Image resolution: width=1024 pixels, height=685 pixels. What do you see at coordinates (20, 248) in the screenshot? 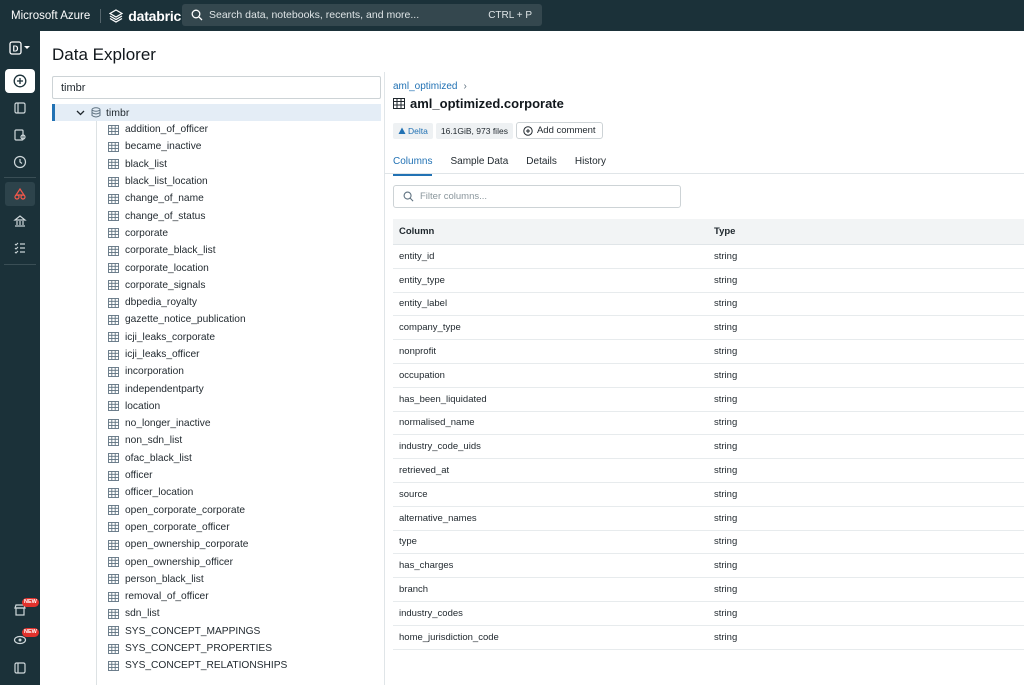
I see `nav-workflows` at bounding box center [20, 248].